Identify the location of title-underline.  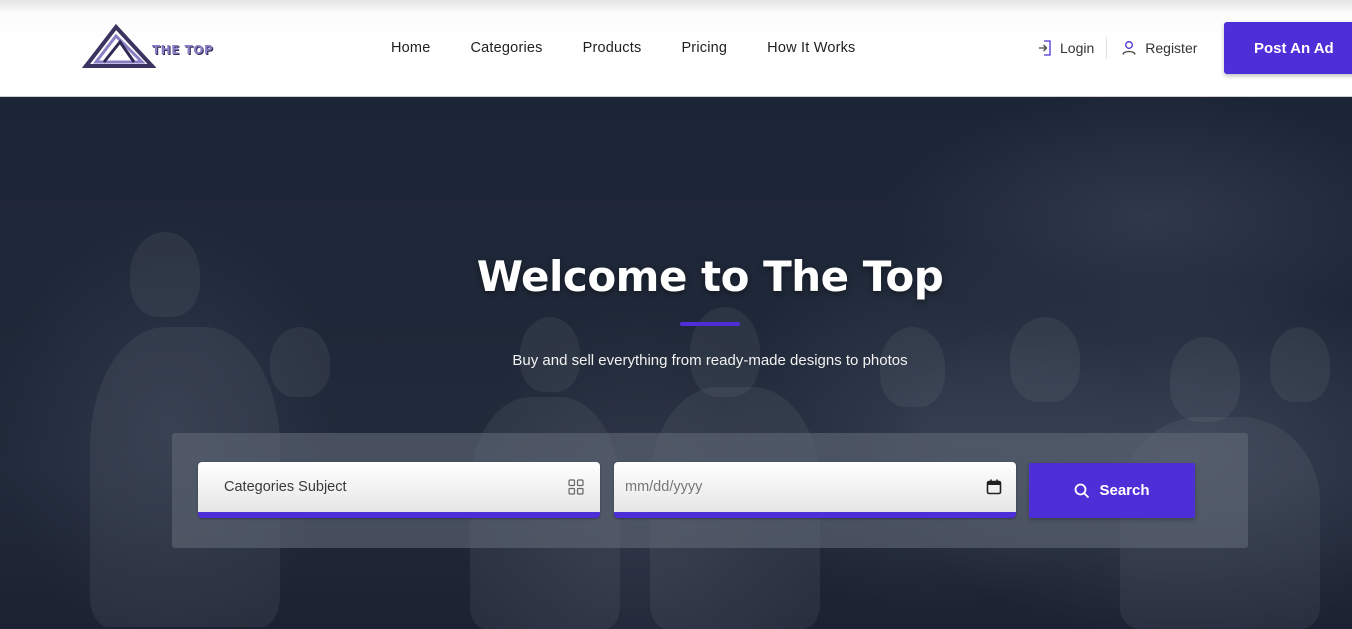
(710, 324).